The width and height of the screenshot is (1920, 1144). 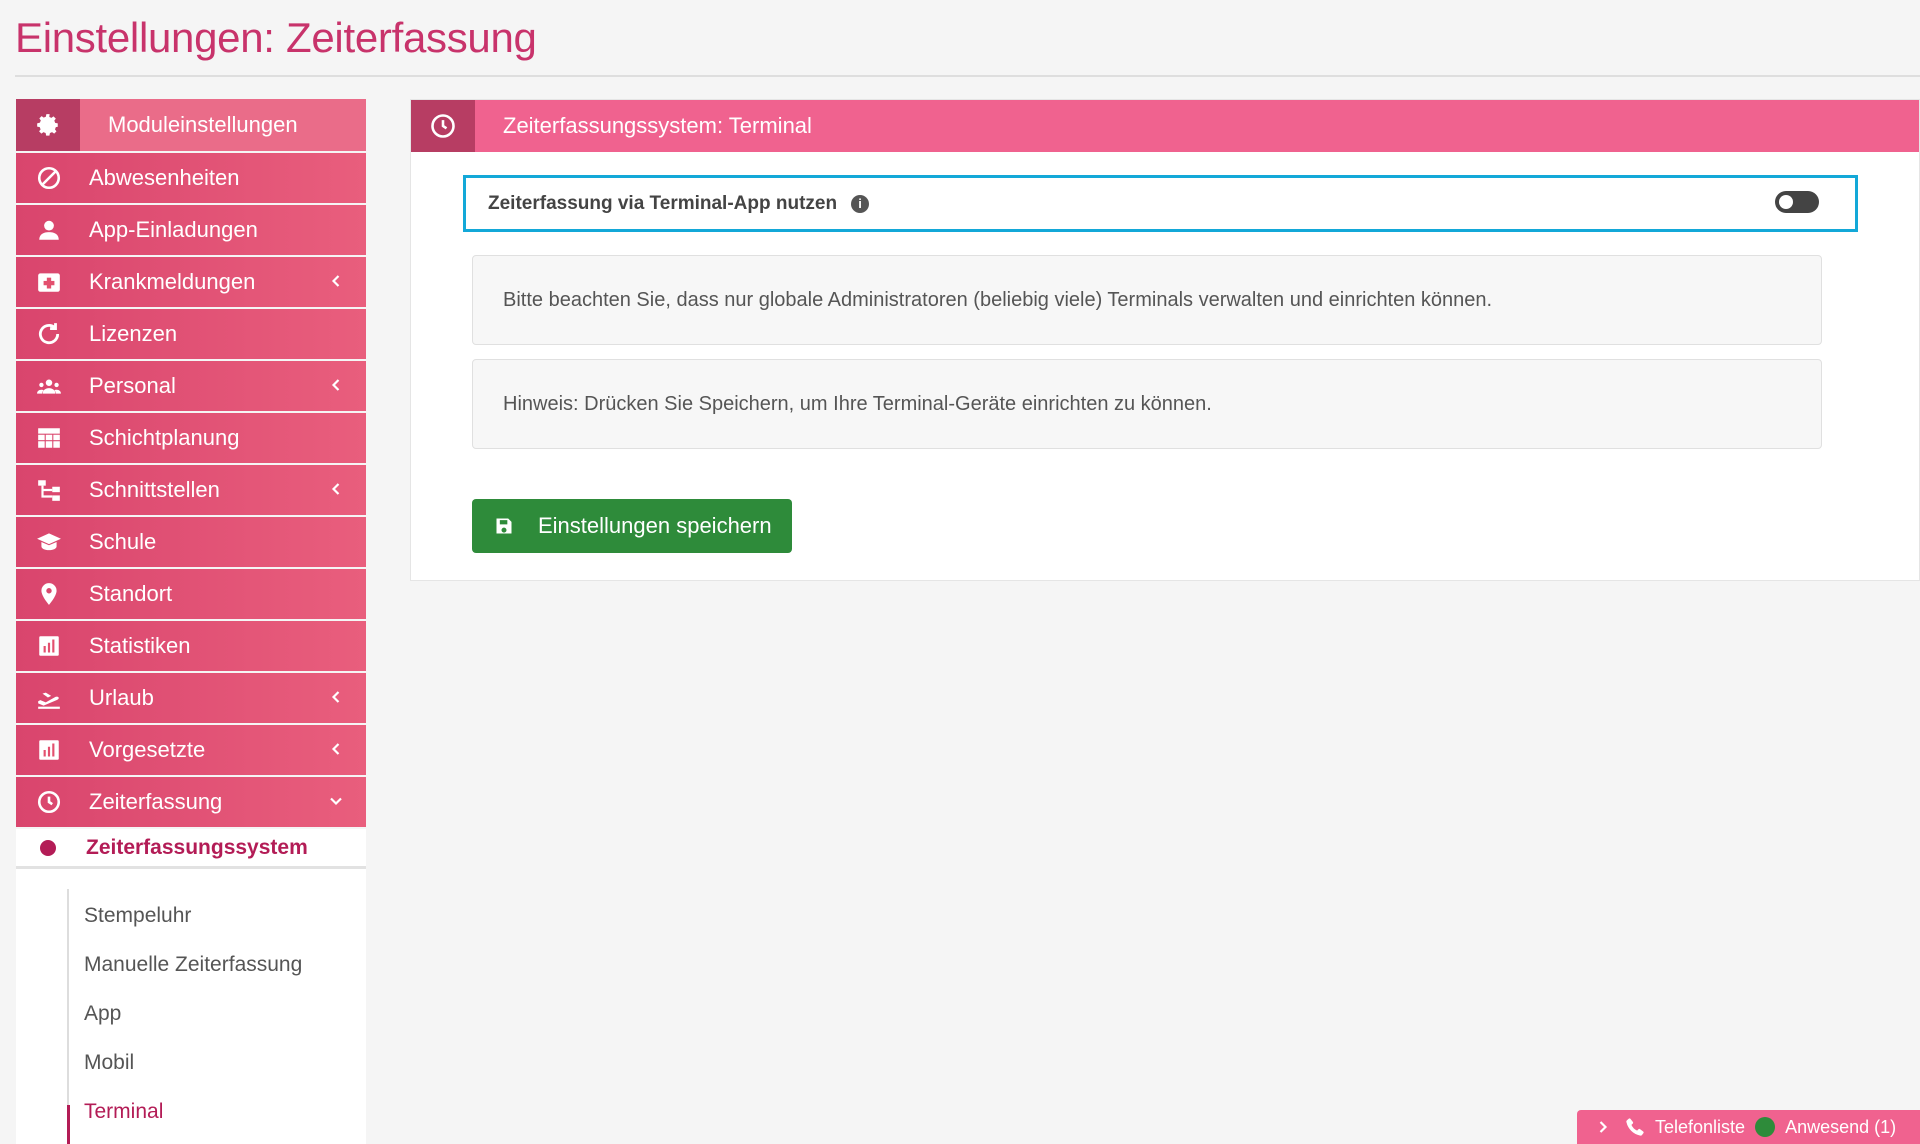 What do you see at coordinates (1748, 1127) in the screenshot?
I see `status-bar: Telefonliste Anwesend (1)` at bounding box center [1748, 1127].